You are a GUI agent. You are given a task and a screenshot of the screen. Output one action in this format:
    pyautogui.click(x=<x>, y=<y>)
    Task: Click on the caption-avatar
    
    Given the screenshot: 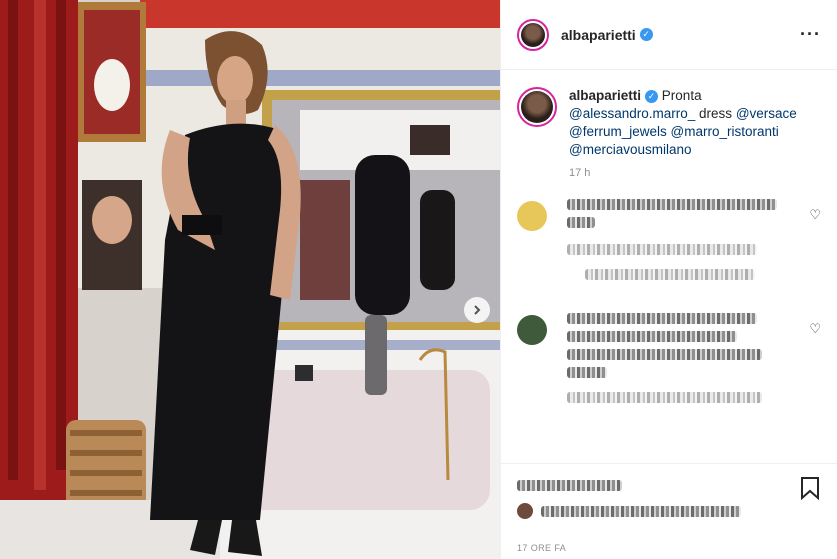 What is the action you would take?
    pyautogui.click(x=537, y=107)
    